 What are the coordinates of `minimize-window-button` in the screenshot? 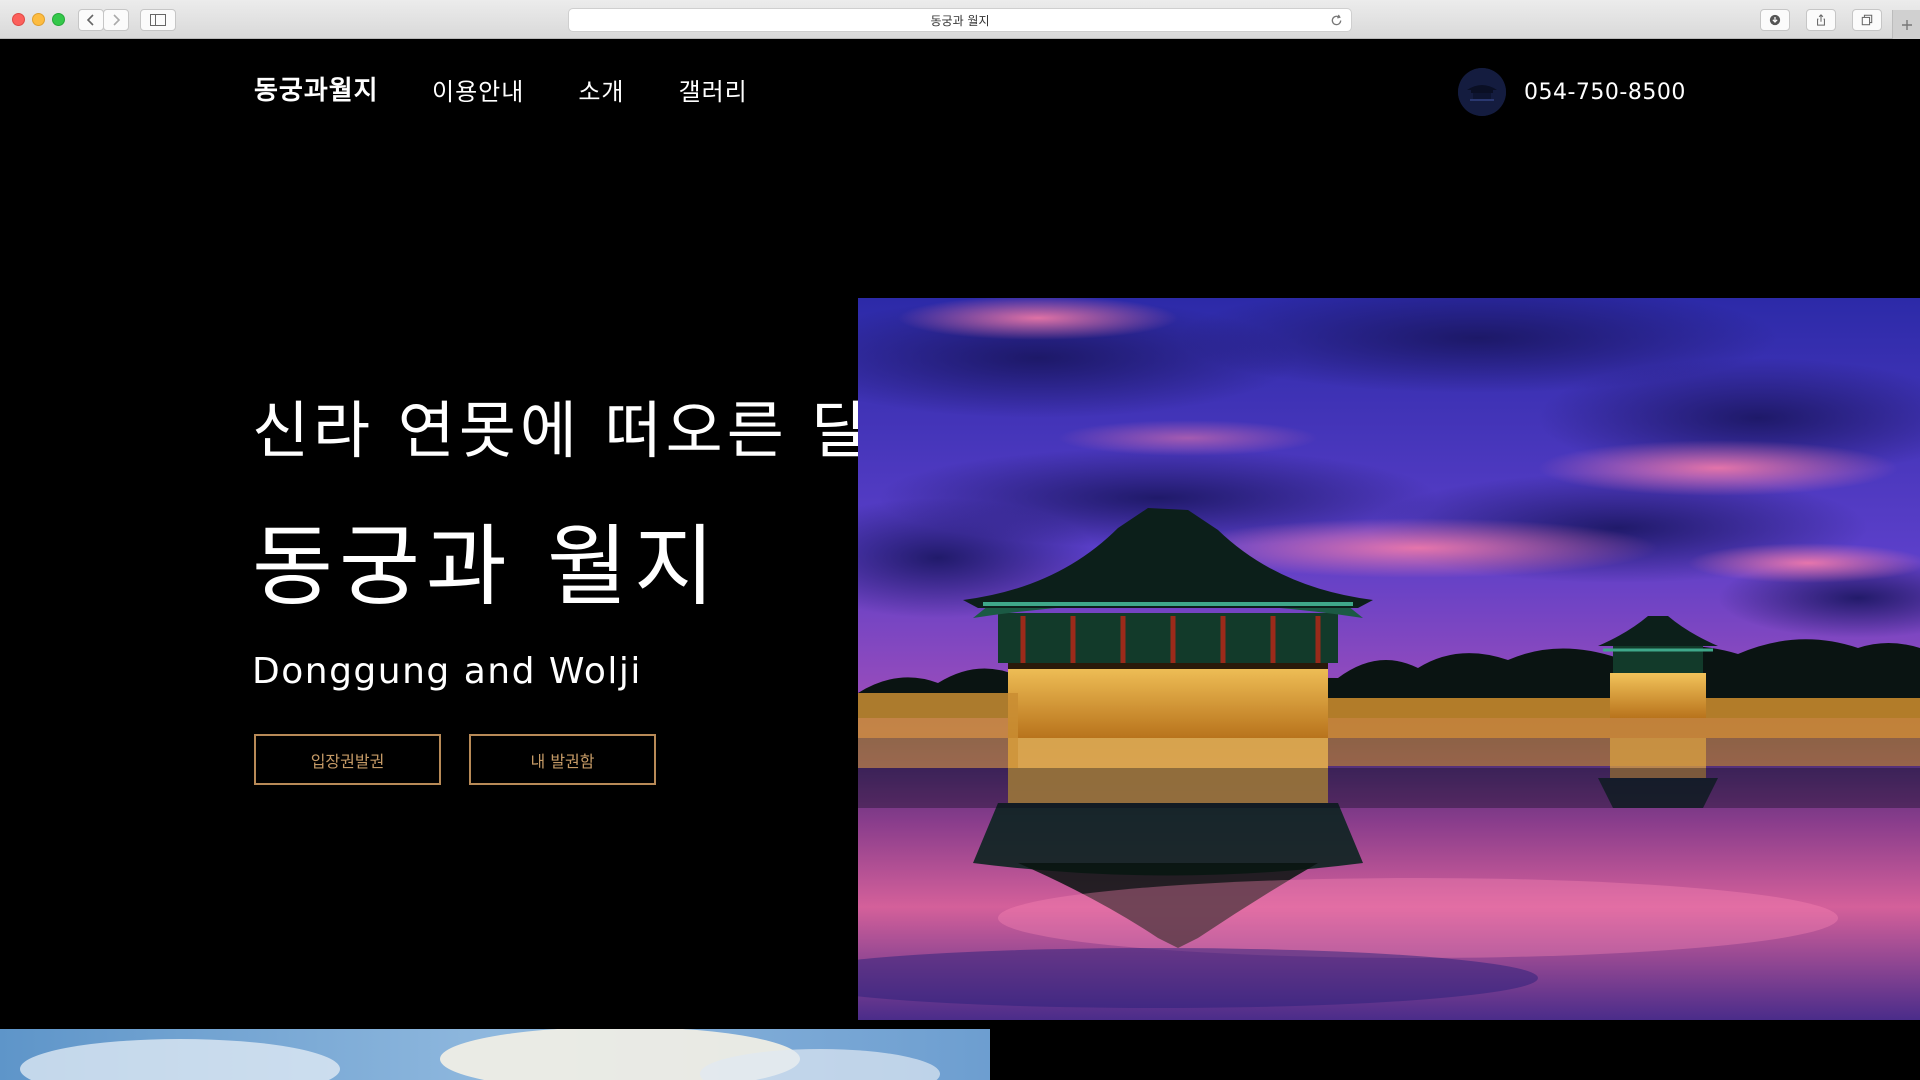 It's located at (38, 19).